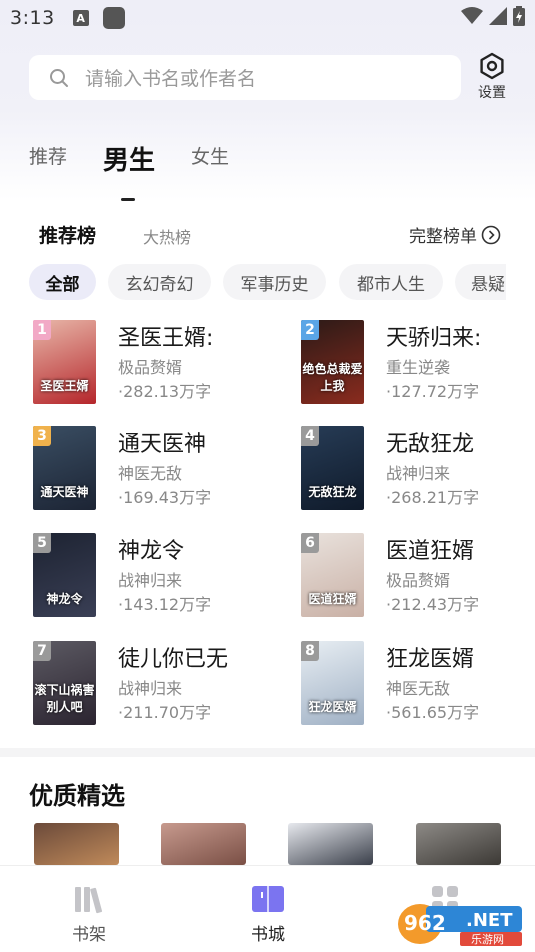  I want to click on chip-mystery: 悬疑, so click(480, 282).